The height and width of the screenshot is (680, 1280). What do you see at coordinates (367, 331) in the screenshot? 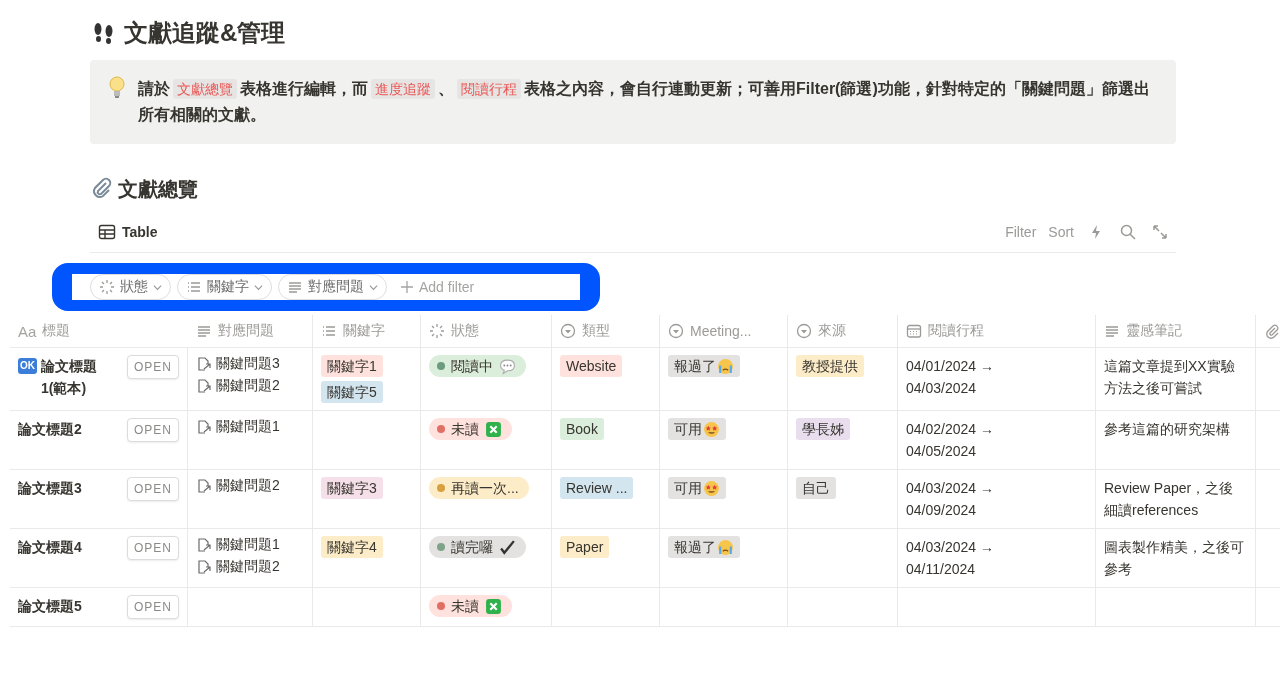
I see `column-header: 關鍵字` at bounding box center [367, 331].